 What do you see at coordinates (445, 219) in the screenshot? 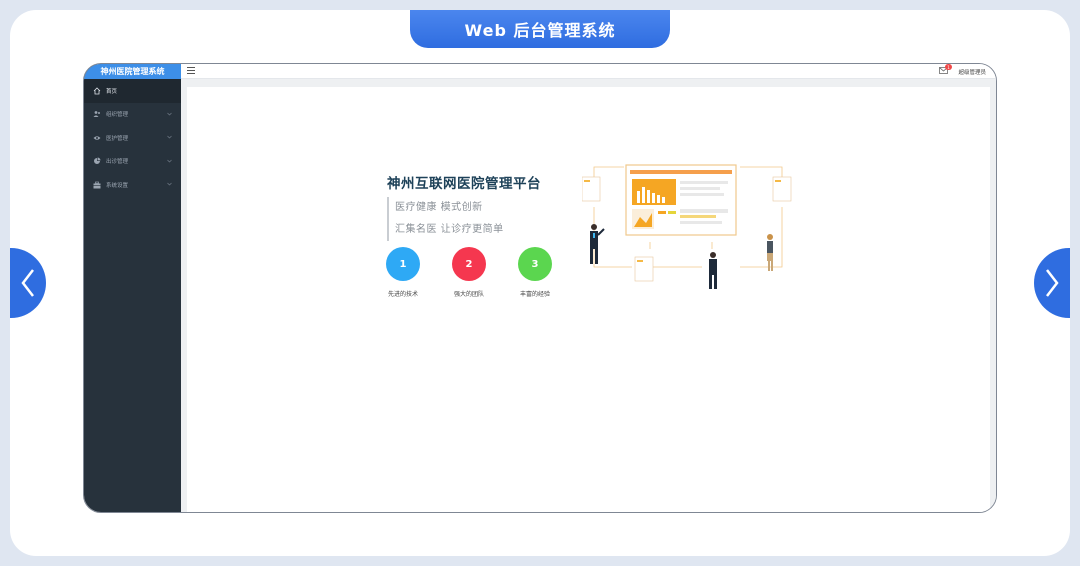
I see `slogan-block: 医疗健康 模式创新 汇集名医 让诊疗更简单` at bounding box center [445, 219].